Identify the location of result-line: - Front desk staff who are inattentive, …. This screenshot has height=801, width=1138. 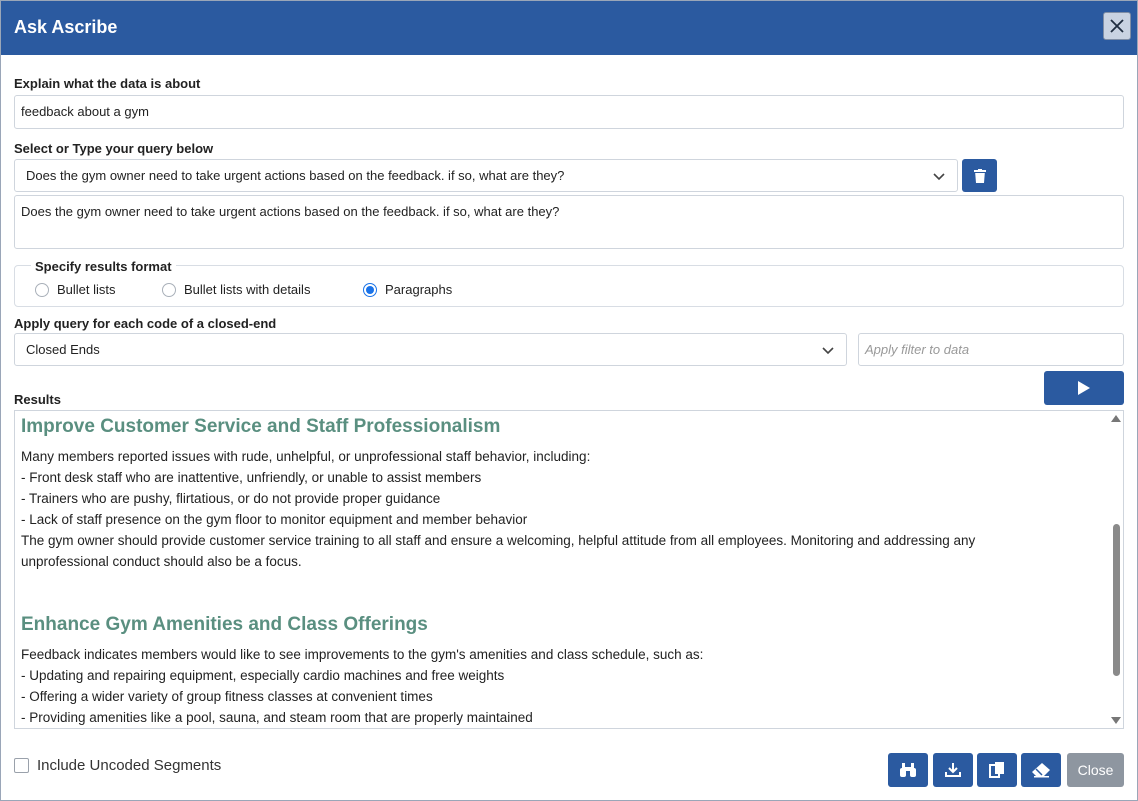
(251, 477).